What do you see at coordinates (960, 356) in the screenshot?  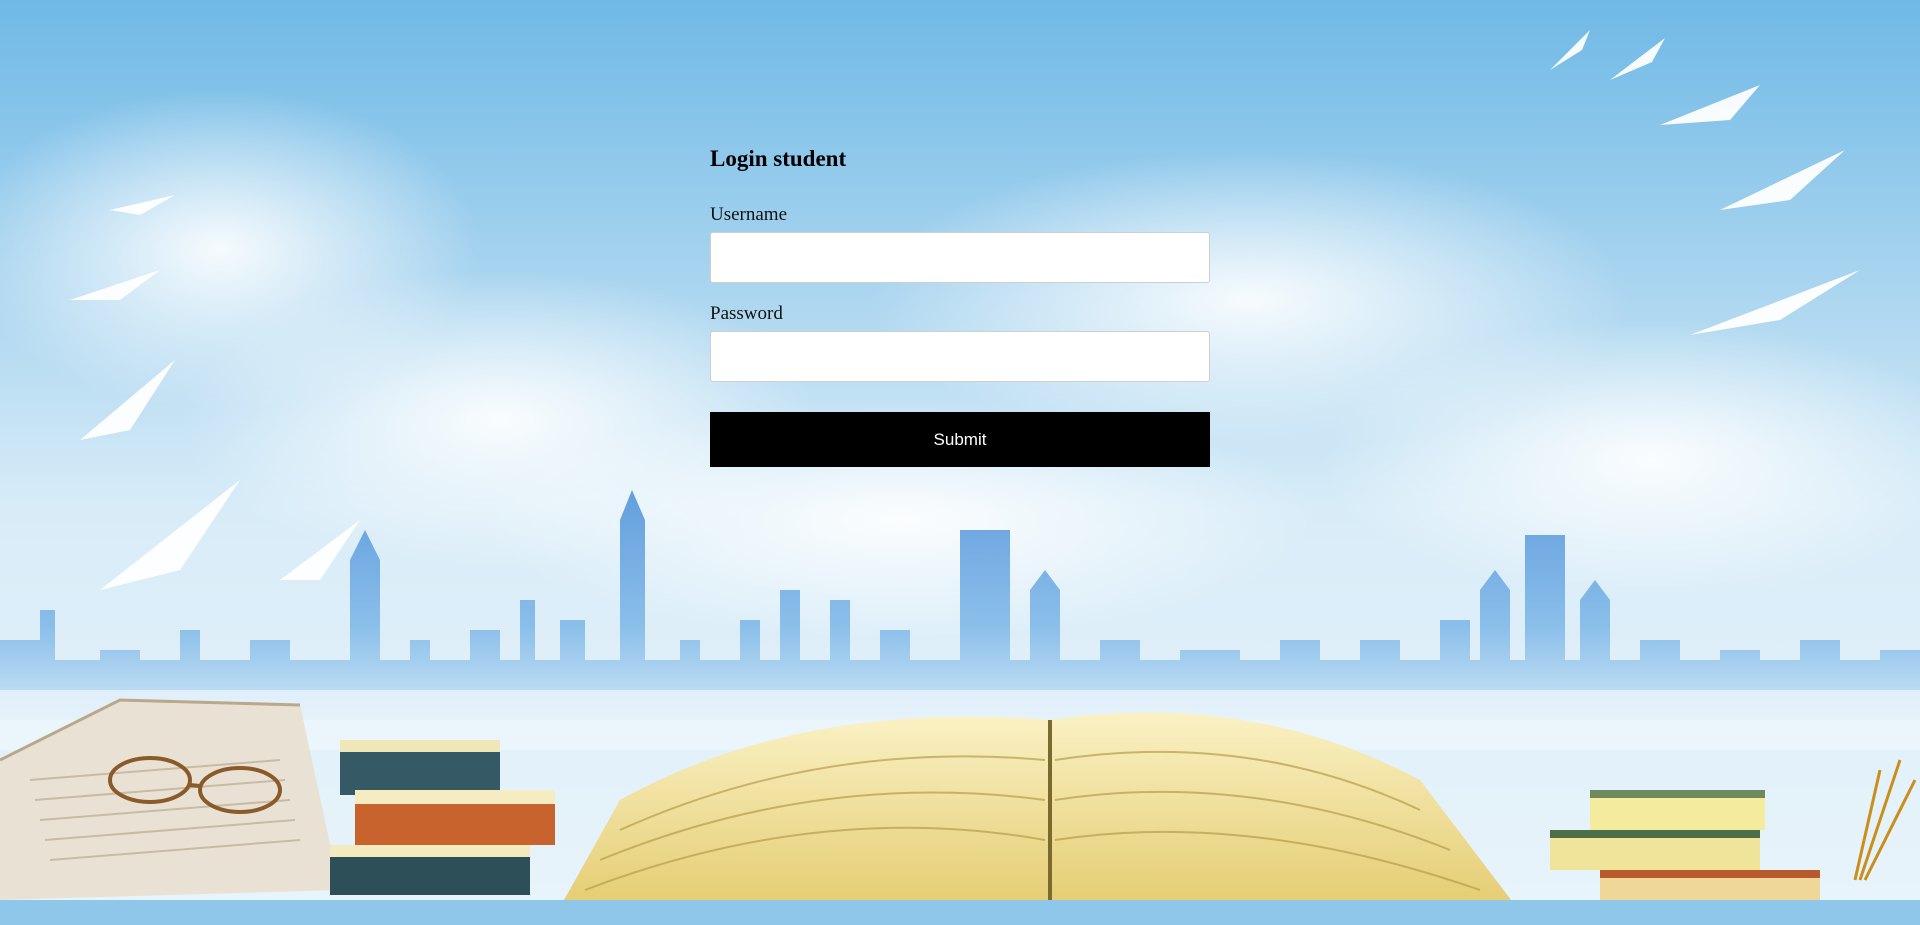 I see `password-input` at bounding box center [960, 356].